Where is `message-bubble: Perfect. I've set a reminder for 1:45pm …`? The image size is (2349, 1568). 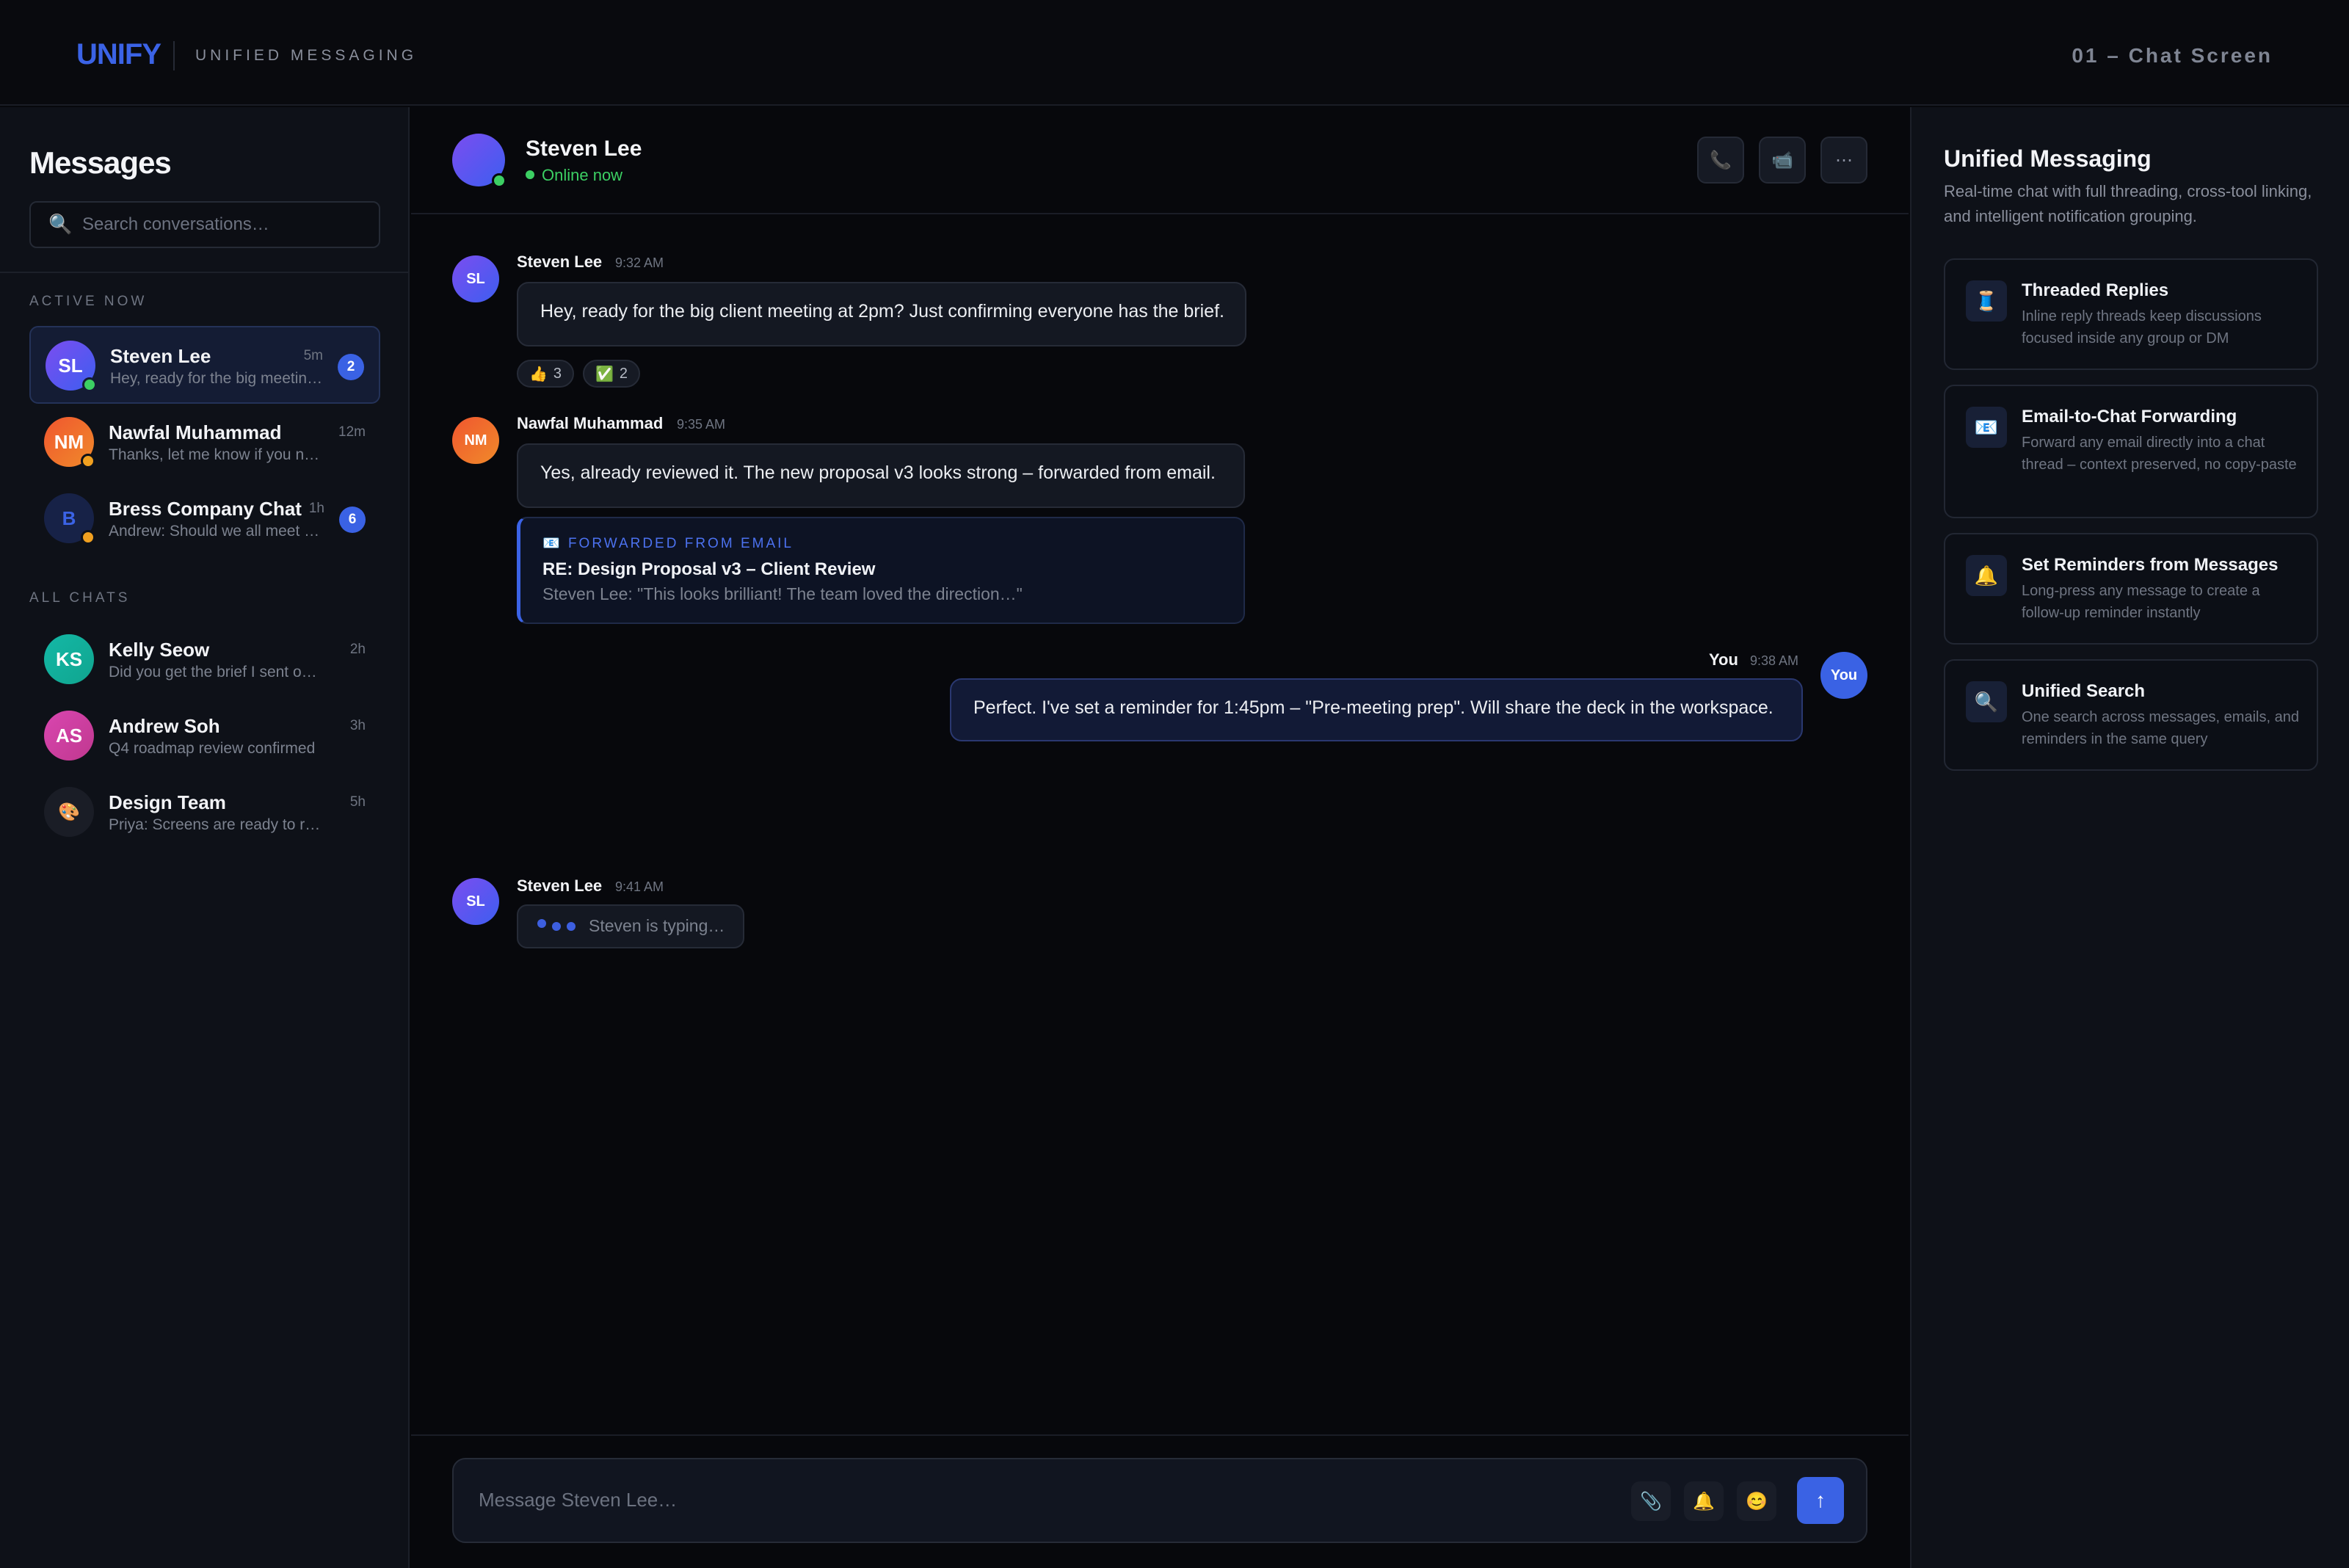 message-bubble: Perfect. I've set a reminder for 1:45pm … is located at coordinates (1376, 709).